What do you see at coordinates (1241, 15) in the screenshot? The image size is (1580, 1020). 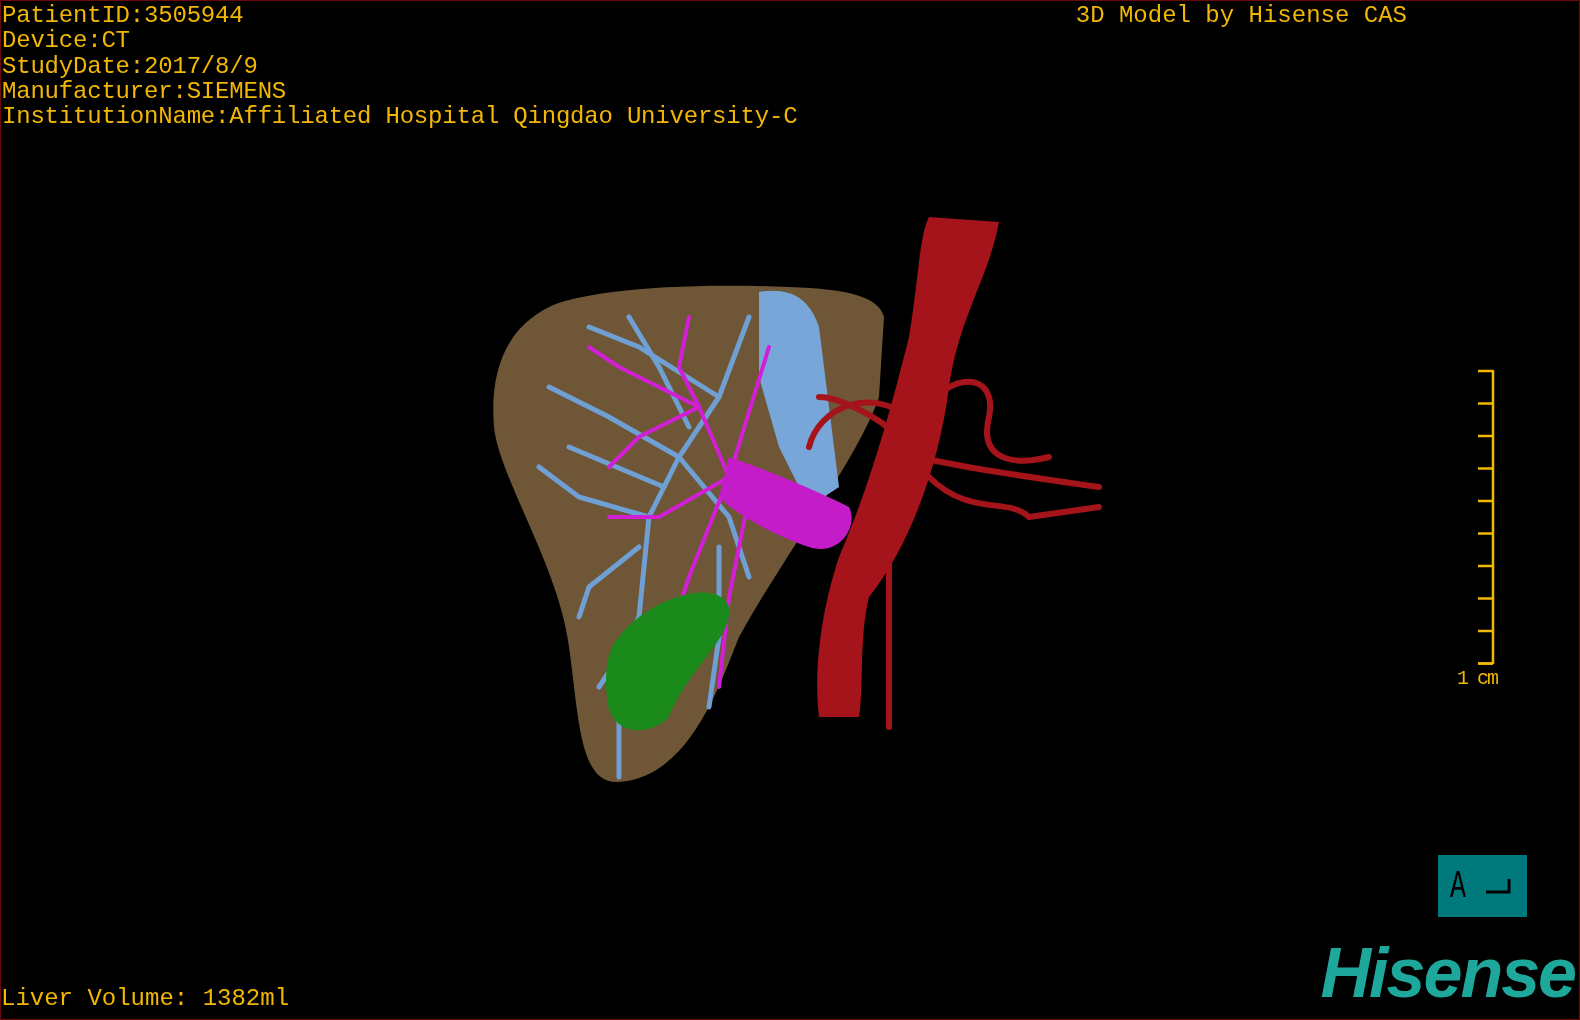 I see `viewer-title: 3D Model by Hisense CAS` at bounding box center [1241, 15].